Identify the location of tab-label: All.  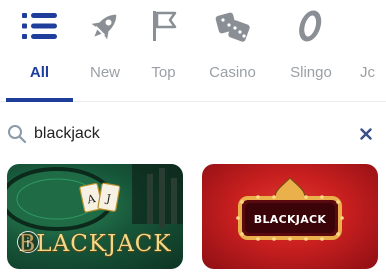
(39, 72).